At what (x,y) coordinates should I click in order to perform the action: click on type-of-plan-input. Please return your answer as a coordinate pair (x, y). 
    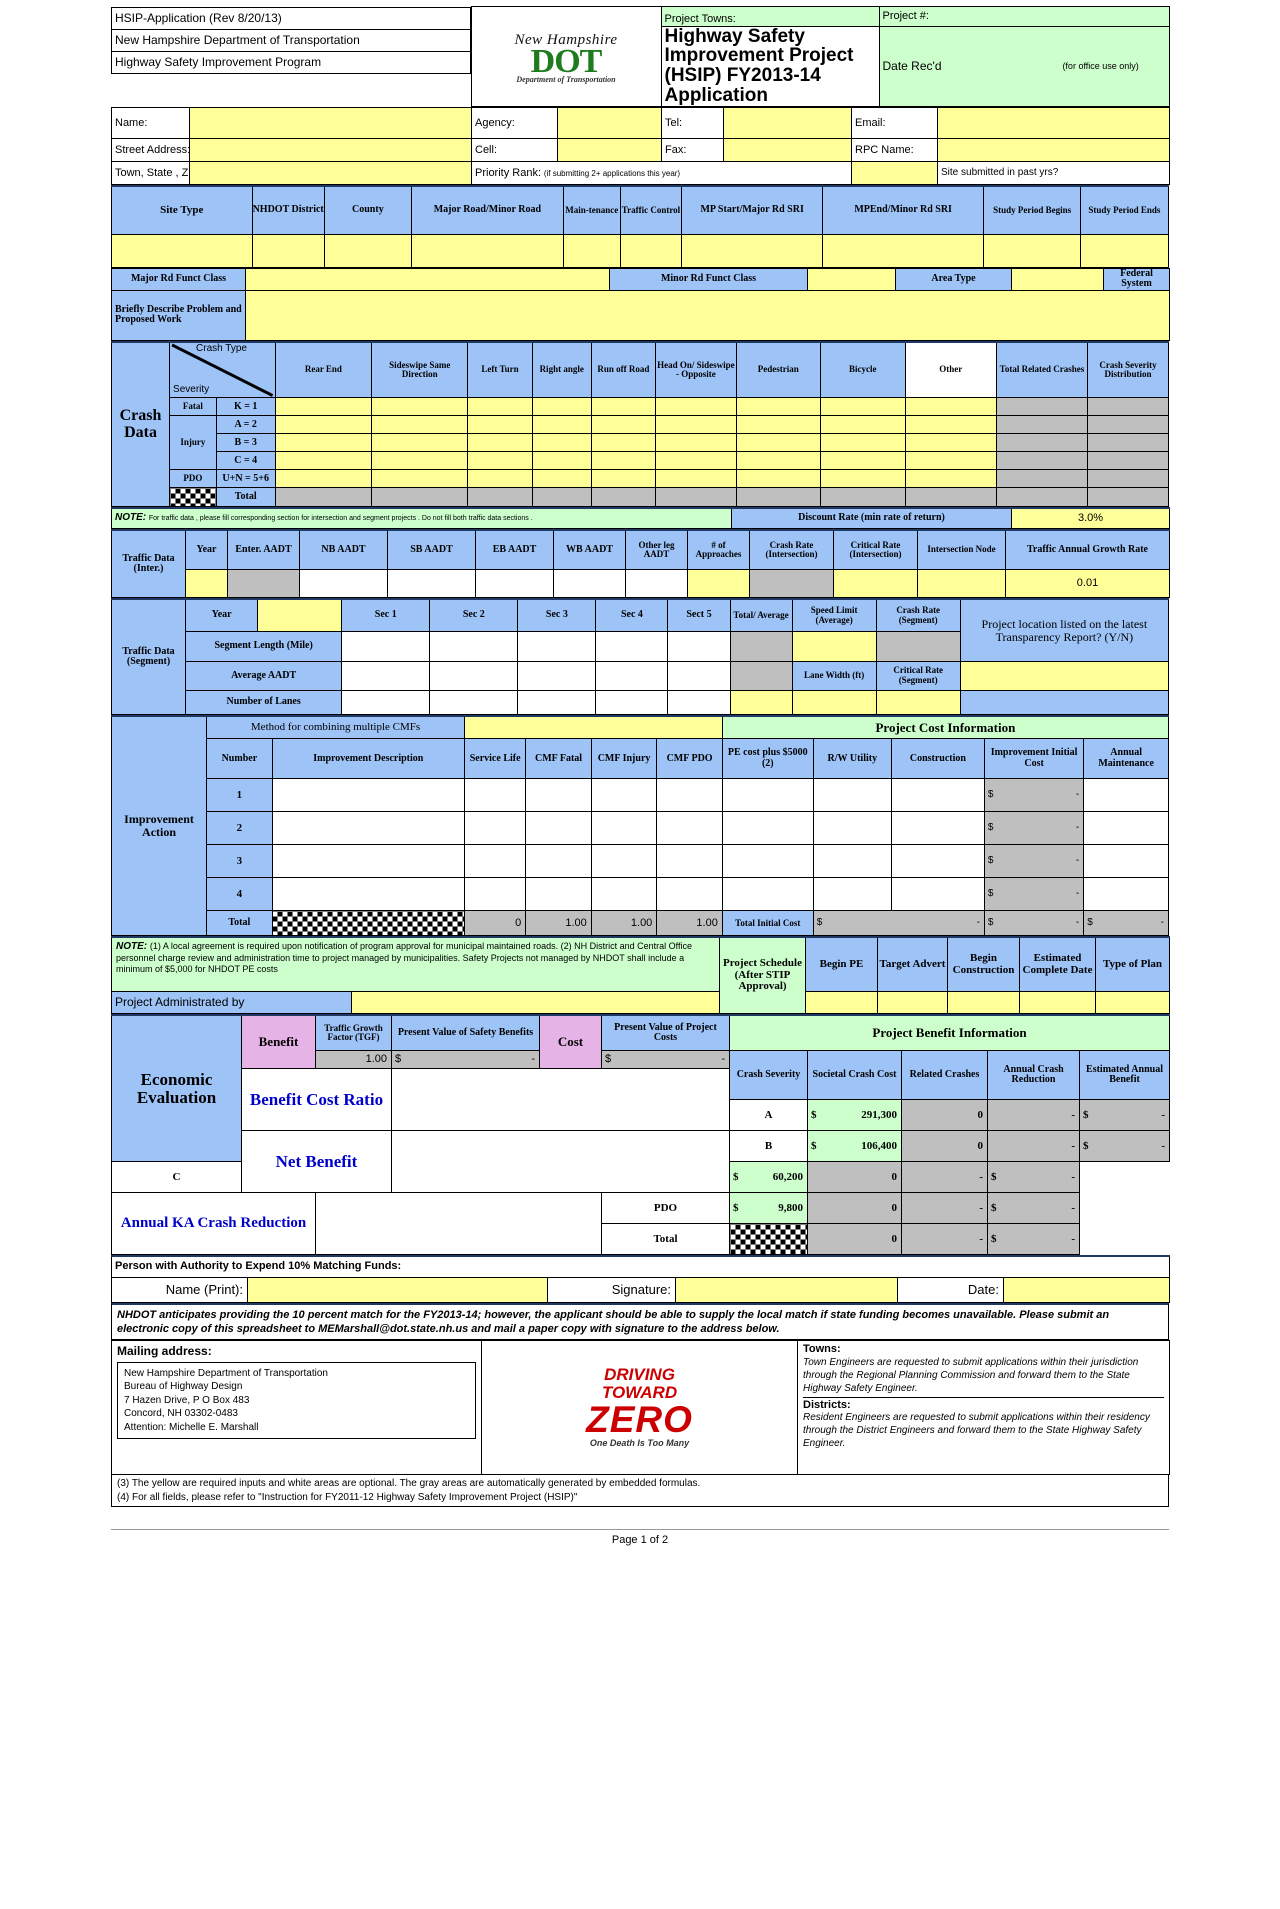
    Looking at the image, I should click on (1132, 1002).